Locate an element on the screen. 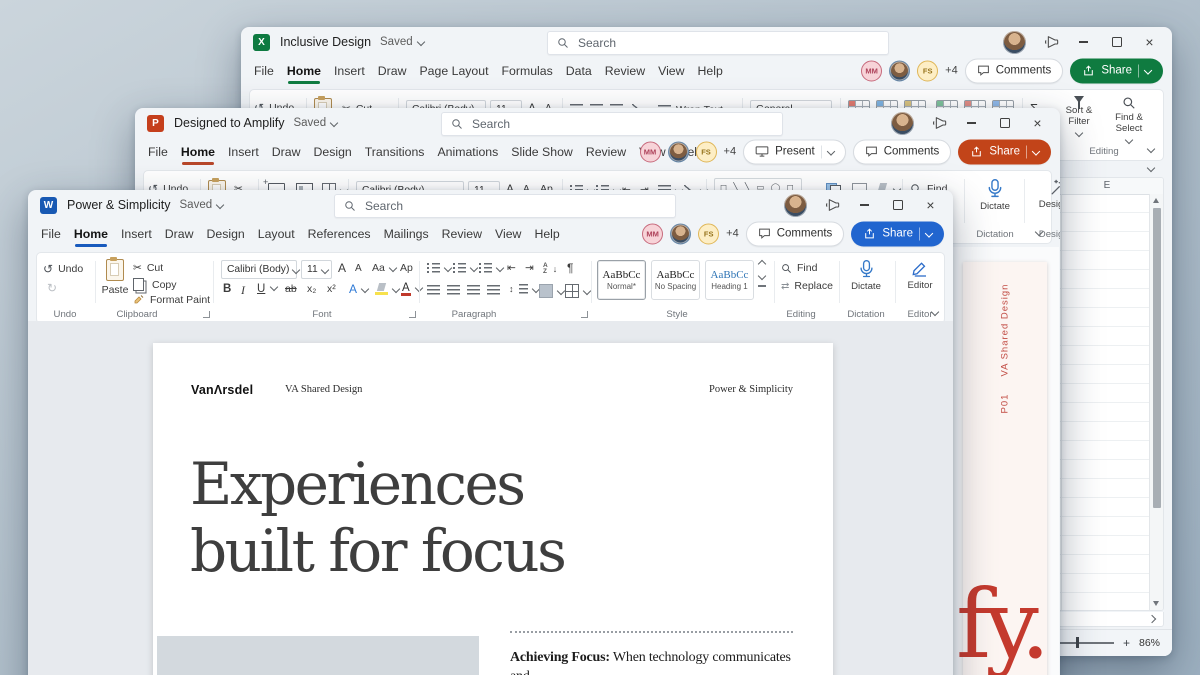 Image resolution: width=1200 pixels, height=675 pixels. sort-button: A Z ↓ is located at coordinates (550, 268).